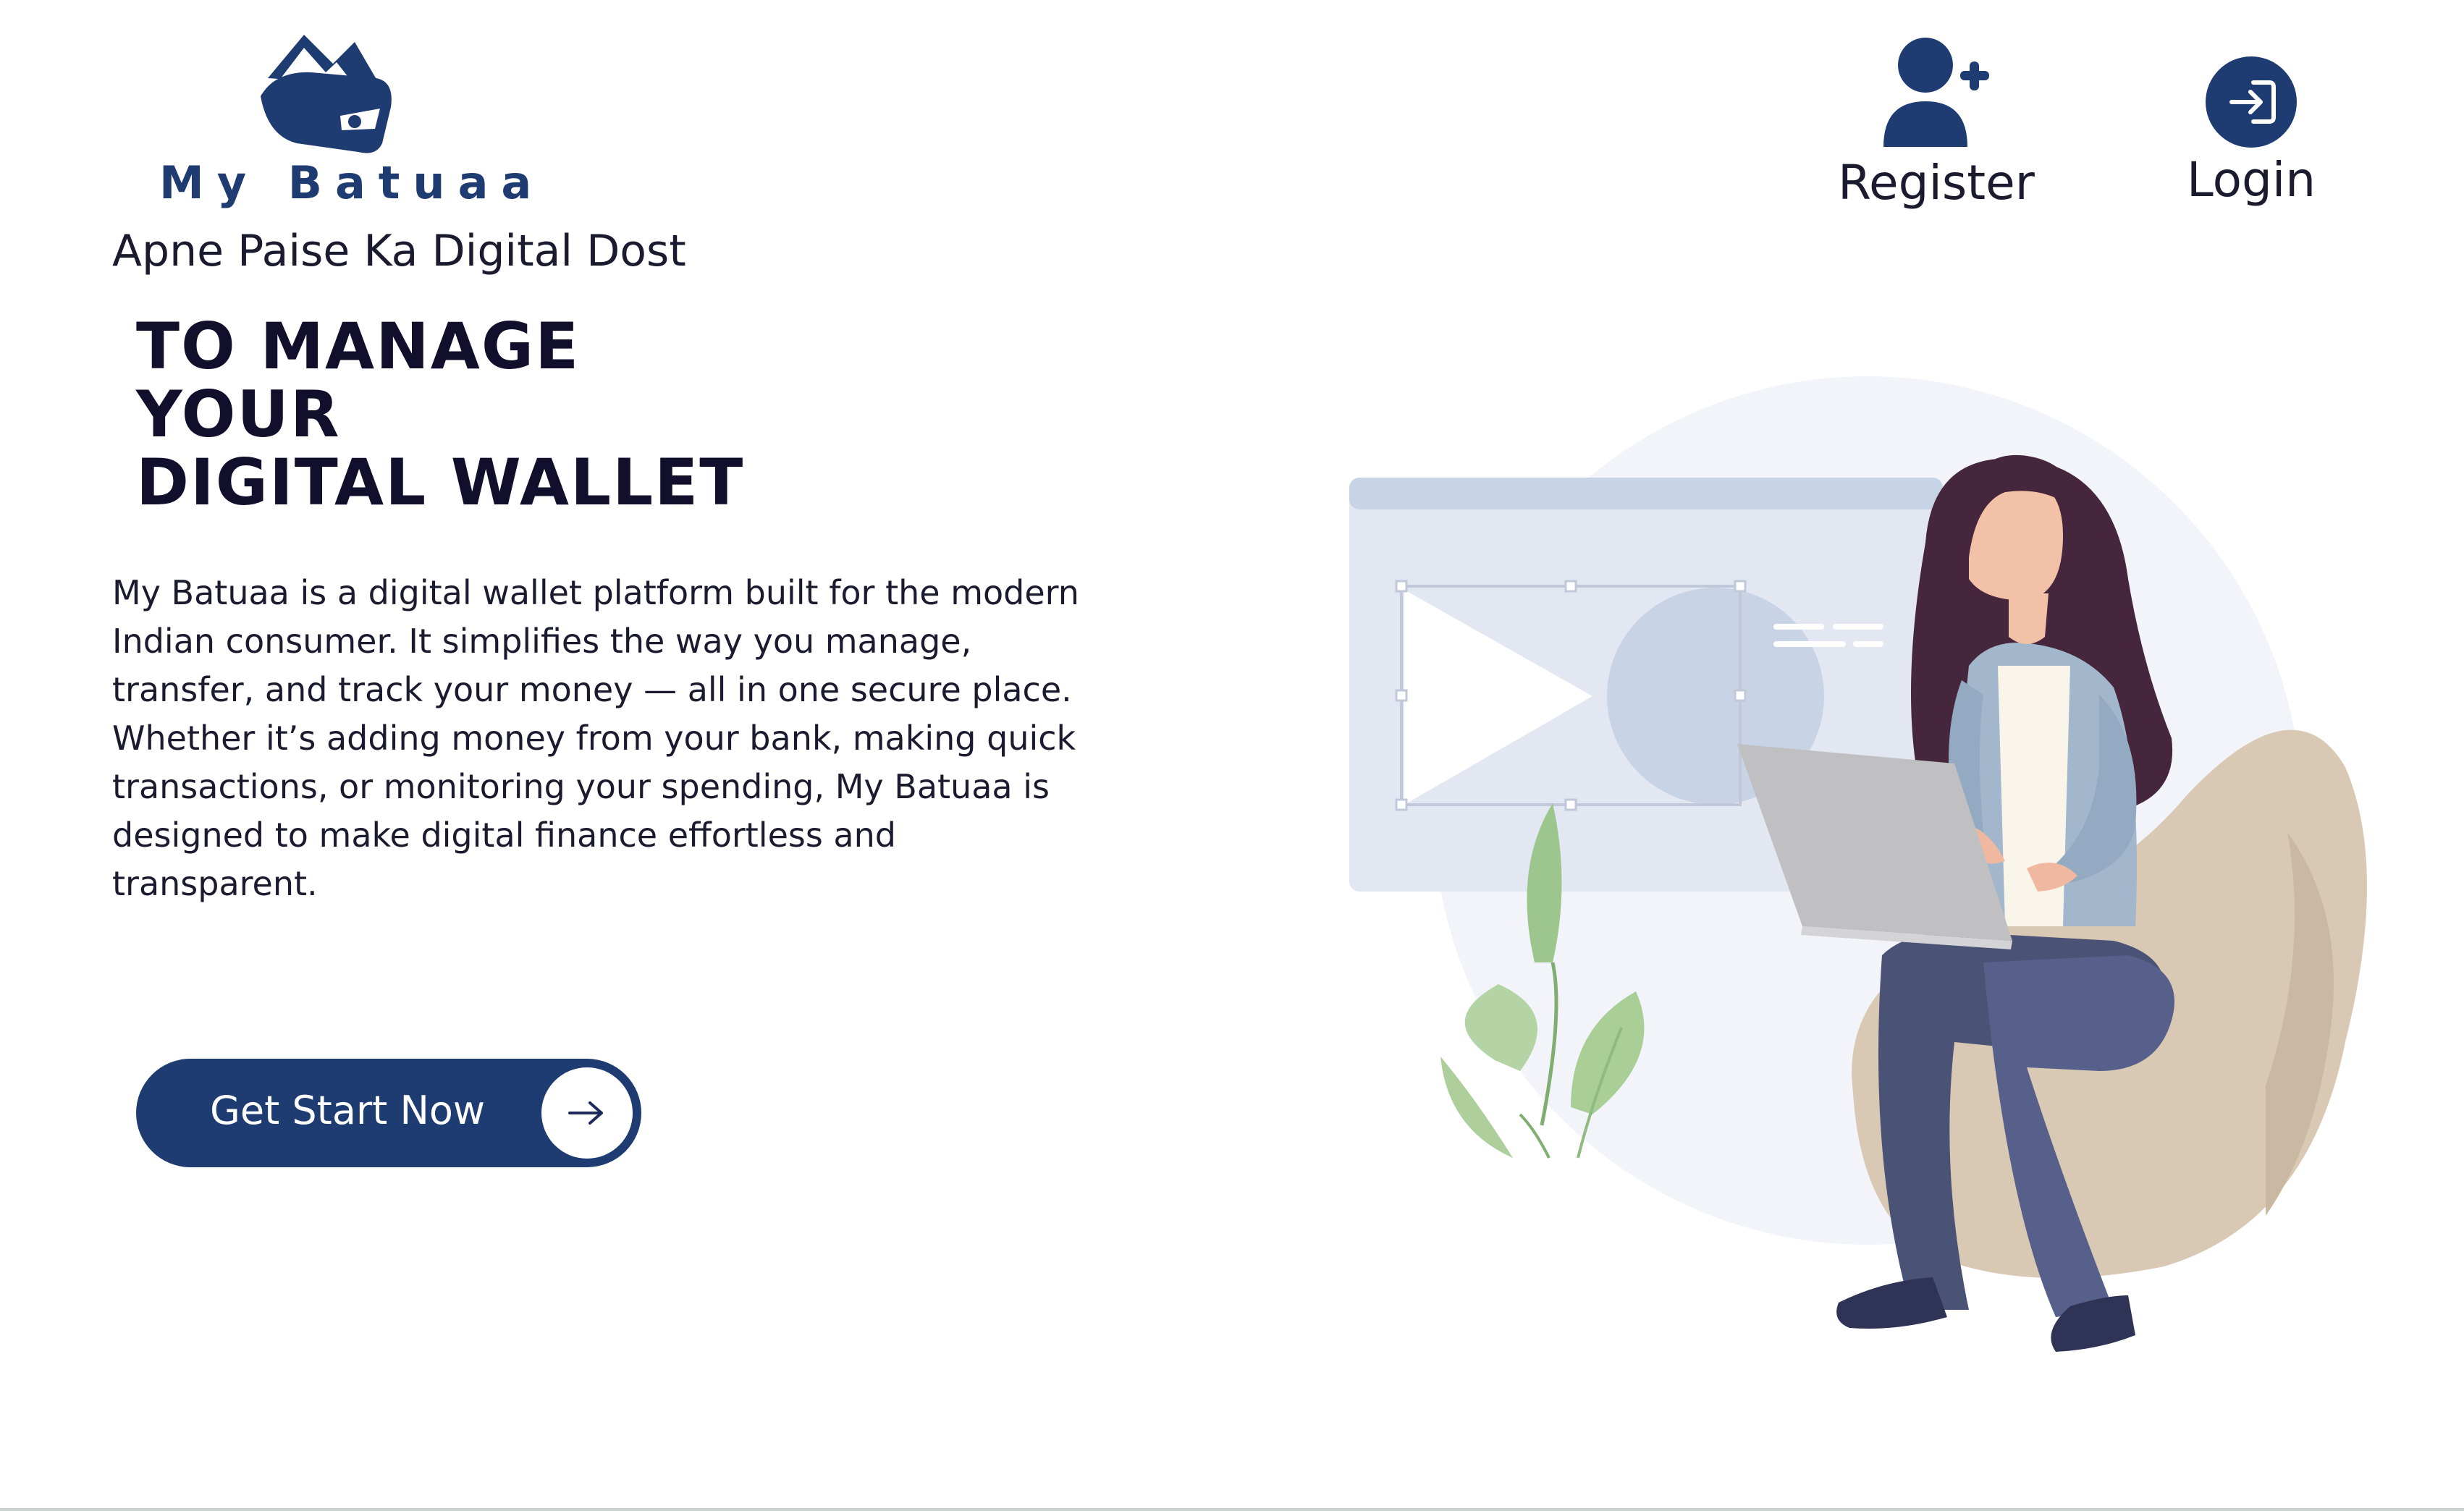  What do you see at coordinates (2251, 102) in the screenshot?
I see `sign-in-icon` at bounding box center [2251, 102].